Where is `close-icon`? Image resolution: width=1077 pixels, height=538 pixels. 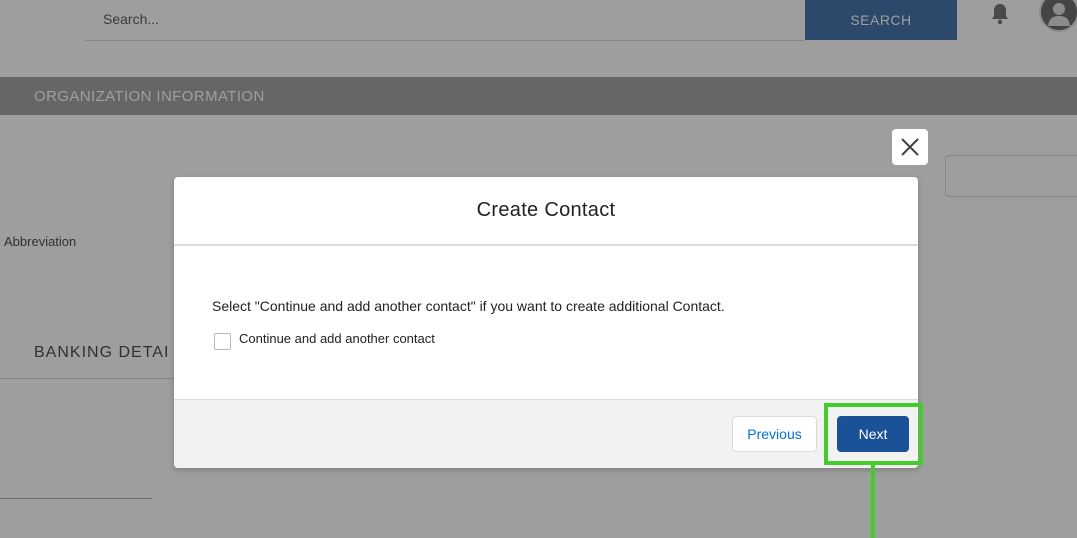 close-icon is located at coordinates (910, 147).